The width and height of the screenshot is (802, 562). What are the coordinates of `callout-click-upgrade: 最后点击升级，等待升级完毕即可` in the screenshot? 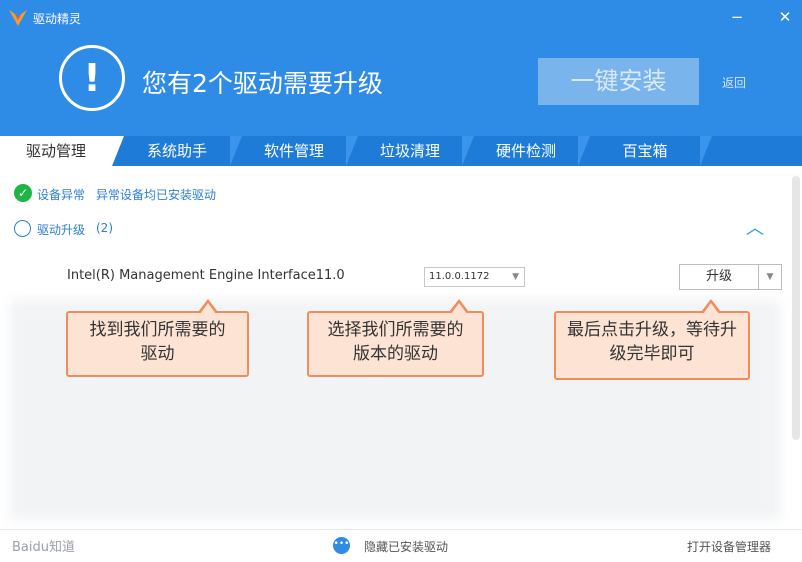 It's located at (652, 339).